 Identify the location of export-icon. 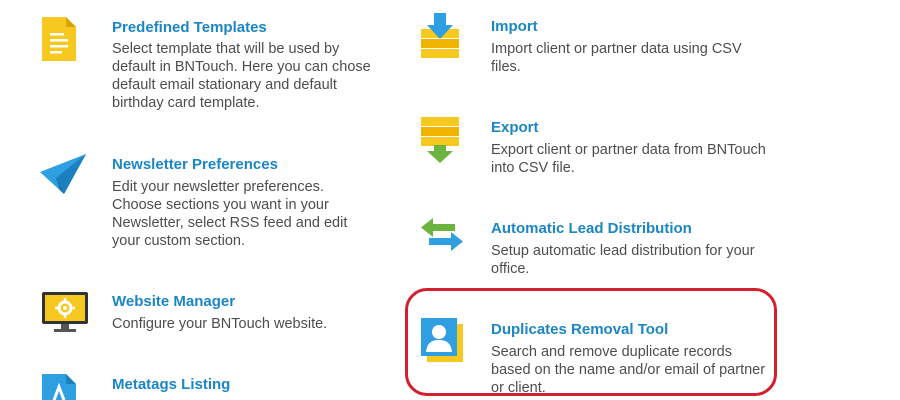
(440, 140).